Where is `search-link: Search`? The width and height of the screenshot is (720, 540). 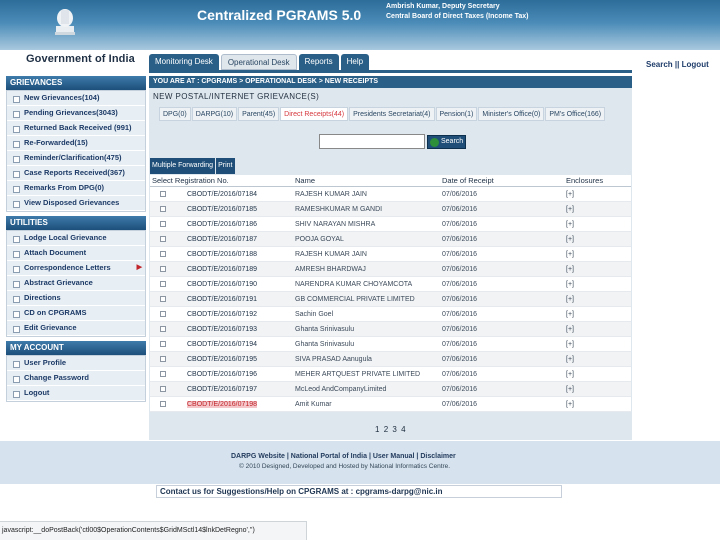 search-link: Search is located at coordinates (659, 64).